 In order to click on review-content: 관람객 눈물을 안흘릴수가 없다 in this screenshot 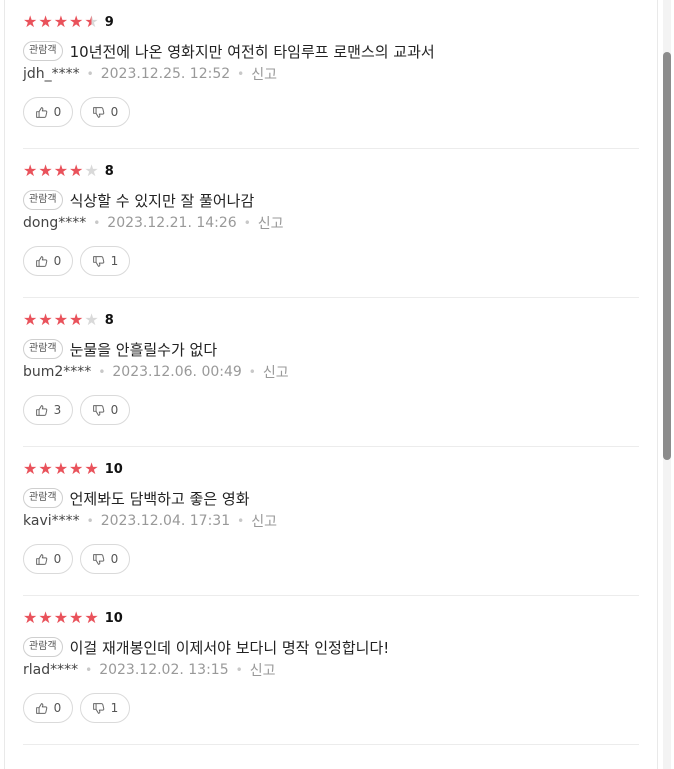, I will do `click(120, 349)`.